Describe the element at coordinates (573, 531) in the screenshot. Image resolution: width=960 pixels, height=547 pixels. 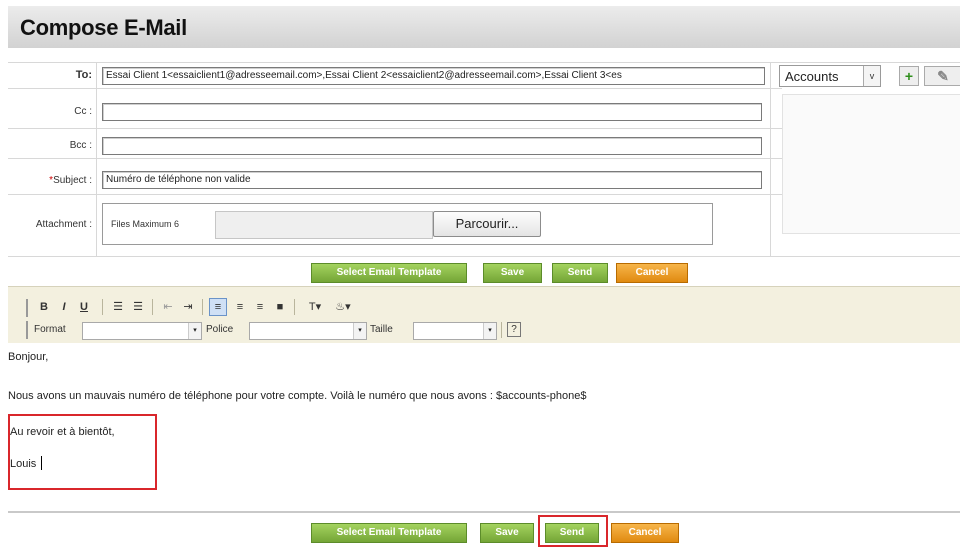
I see `send-highlight` at that location.